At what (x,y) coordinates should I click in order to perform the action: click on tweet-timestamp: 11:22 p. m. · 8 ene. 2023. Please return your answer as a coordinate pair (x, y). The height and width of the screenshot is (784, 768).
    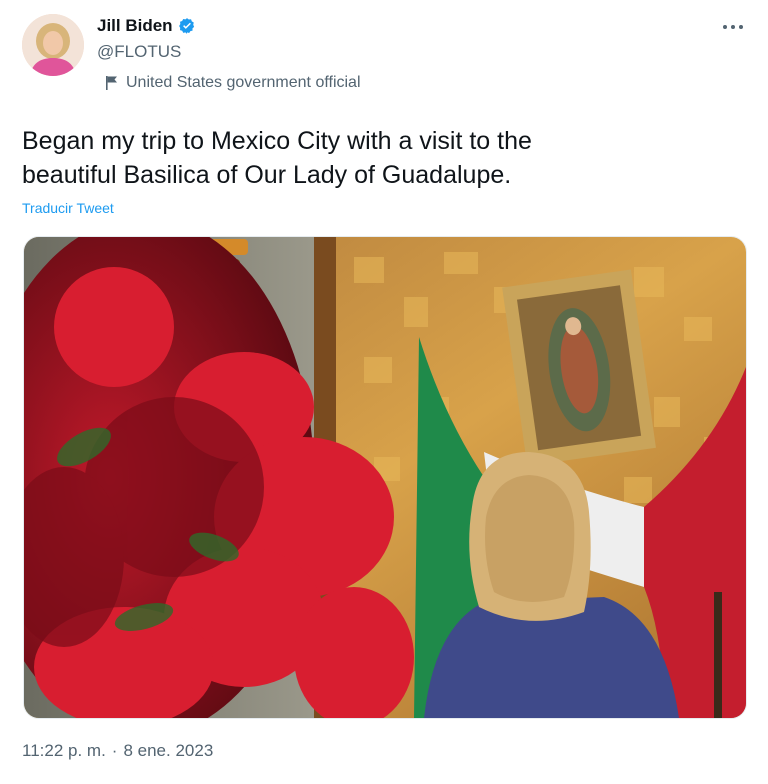
    Looking at the image, I should click on (117, 751).